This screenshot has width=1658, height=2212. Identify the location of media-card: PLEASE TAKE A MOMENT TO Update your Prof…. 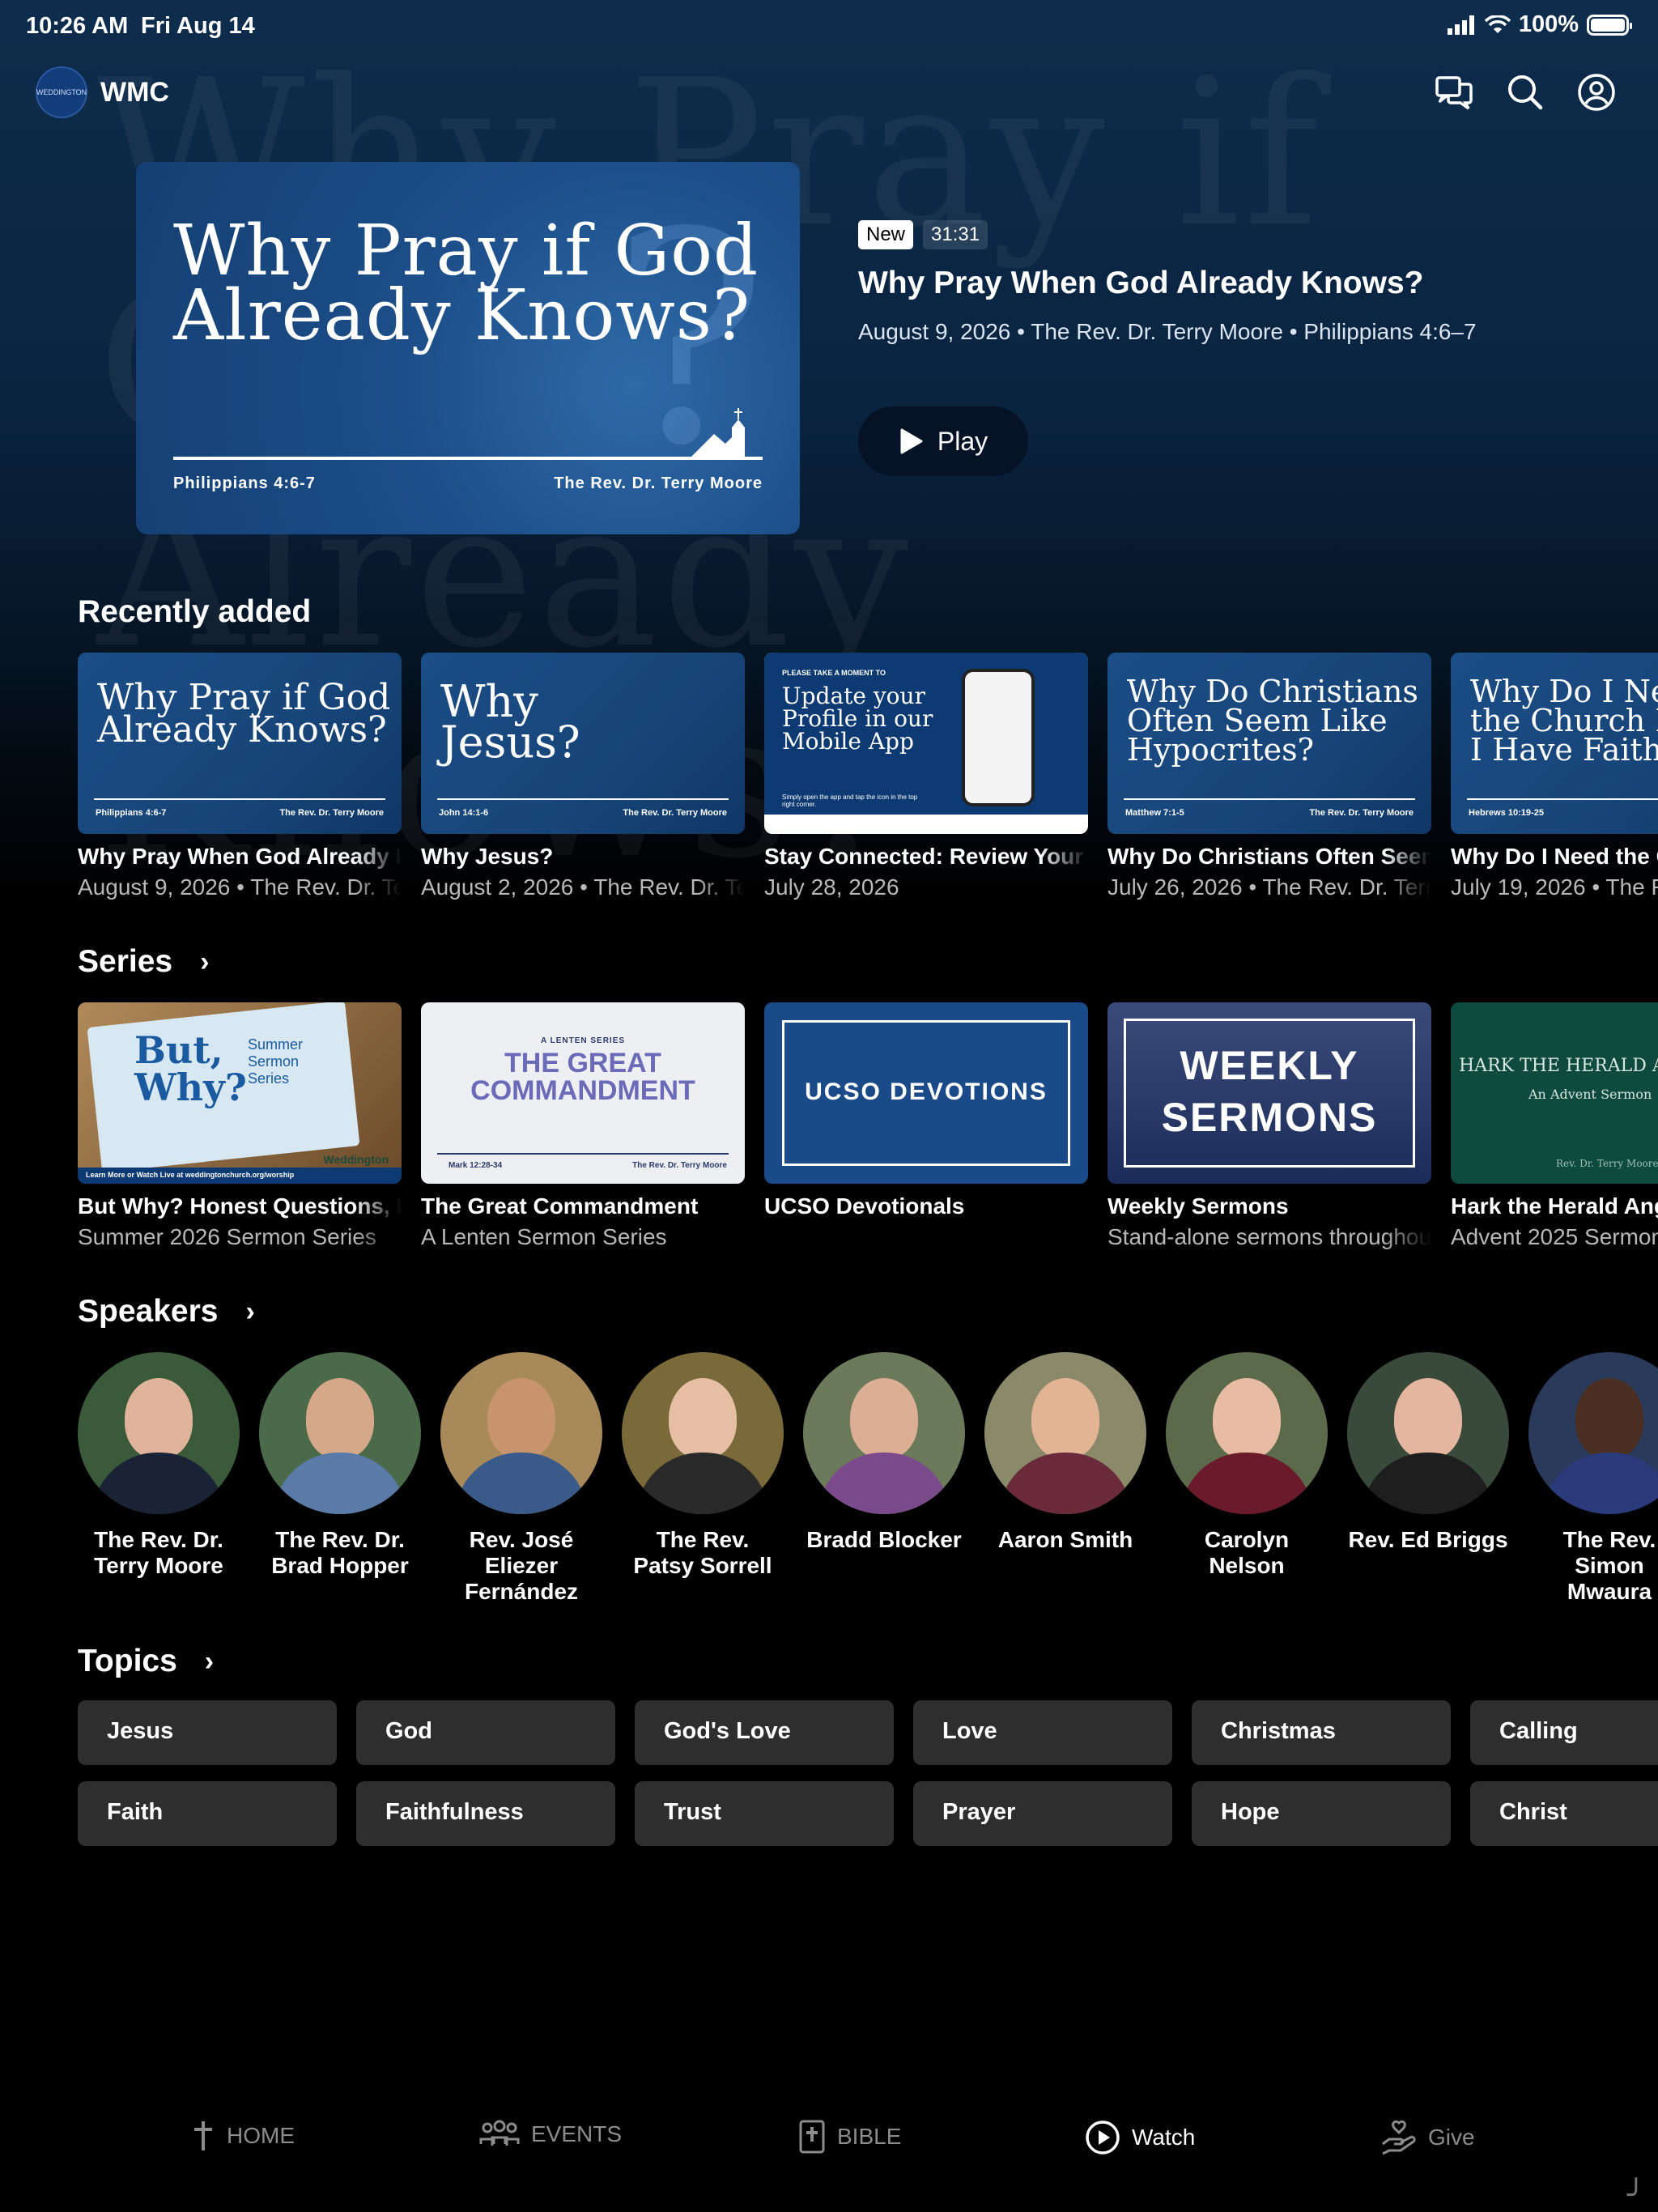
(926, 777).